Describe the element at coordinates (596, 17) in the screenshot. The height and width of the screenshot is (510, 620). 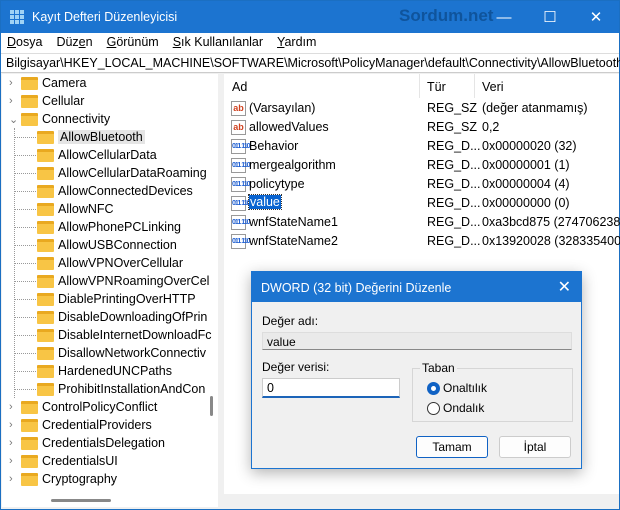
I see `close-button: ✕` at that location.